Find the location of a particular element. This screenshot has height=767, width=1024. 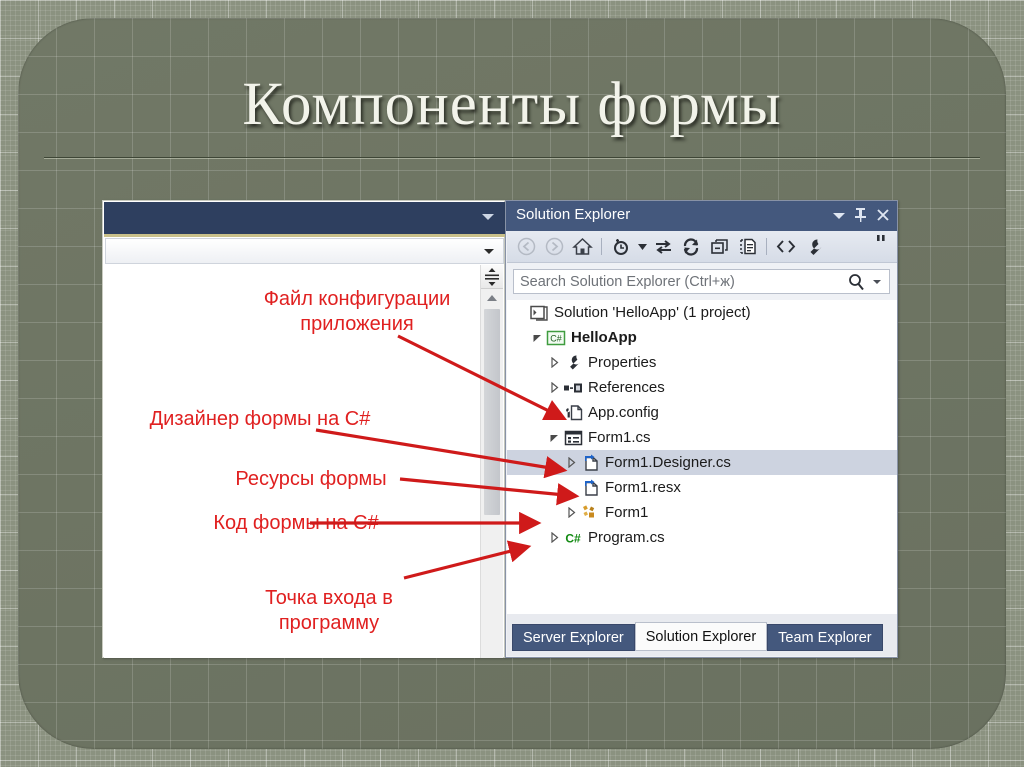

page-title: Компоненты формы is located at coordinates (512, 104).